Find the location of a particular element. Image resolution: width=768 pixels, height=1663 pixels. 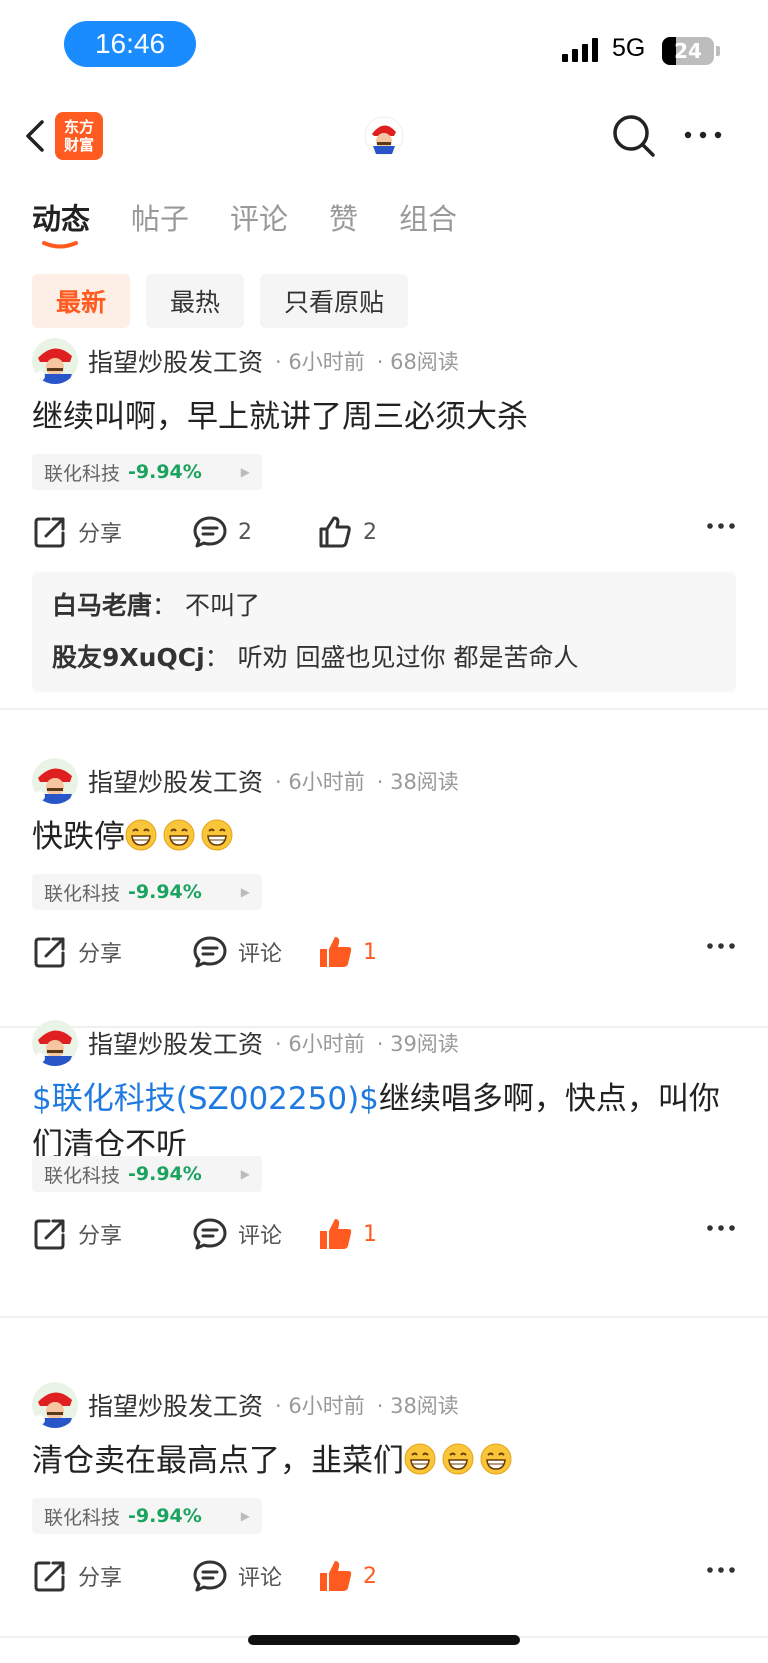

app-logo: 东方 财富 is located at coordinates (79, 136).